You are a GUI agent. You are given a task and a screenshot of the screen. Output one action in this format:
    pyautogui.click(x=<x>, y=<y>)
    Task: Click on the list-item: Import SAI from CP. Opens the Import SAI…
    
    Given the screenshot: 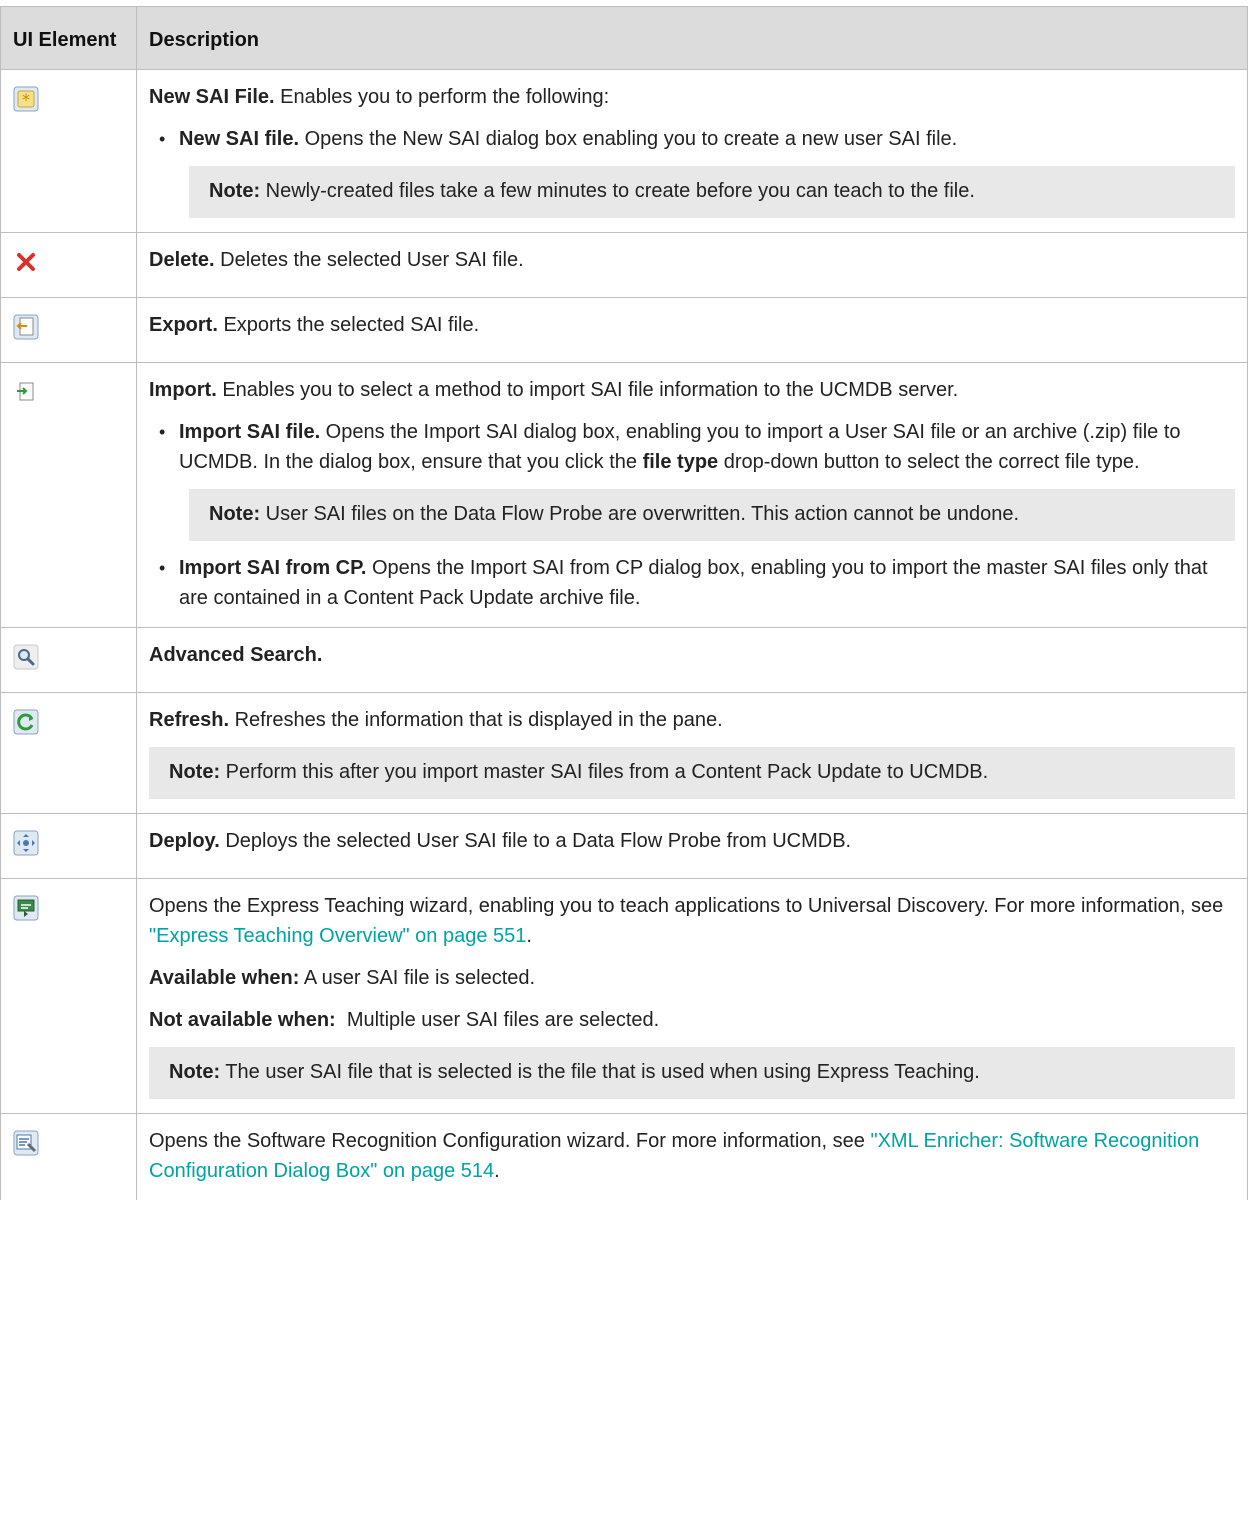 What is the action you would take?
    pyautogui.click(x=692, y=583)
    